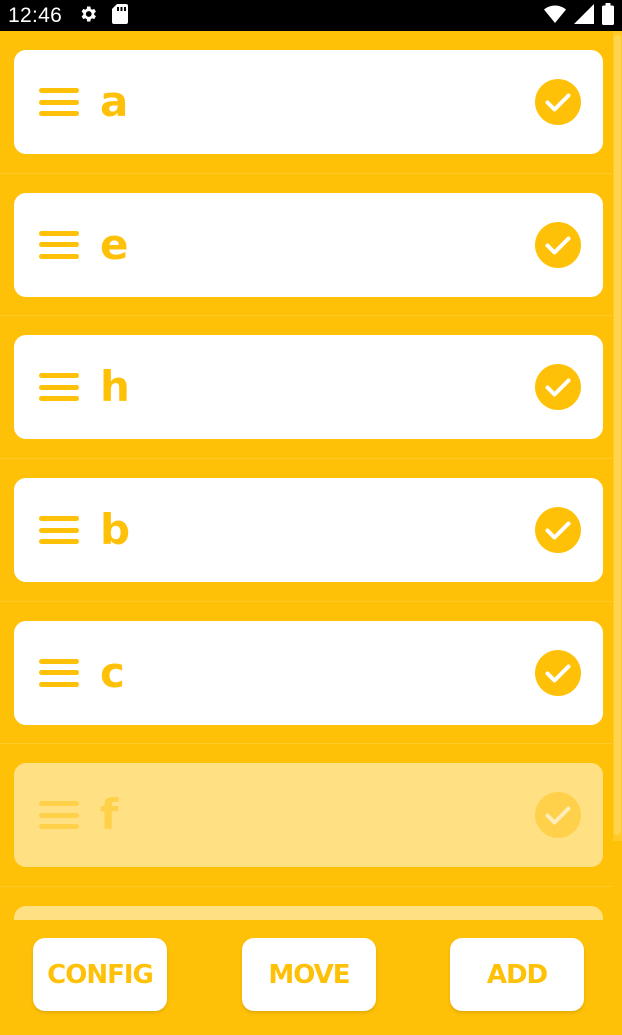 Image resolution: width=622 pixels, height=1035 pixels. I want to click on config-button: CONFIG, so click(100, 974).